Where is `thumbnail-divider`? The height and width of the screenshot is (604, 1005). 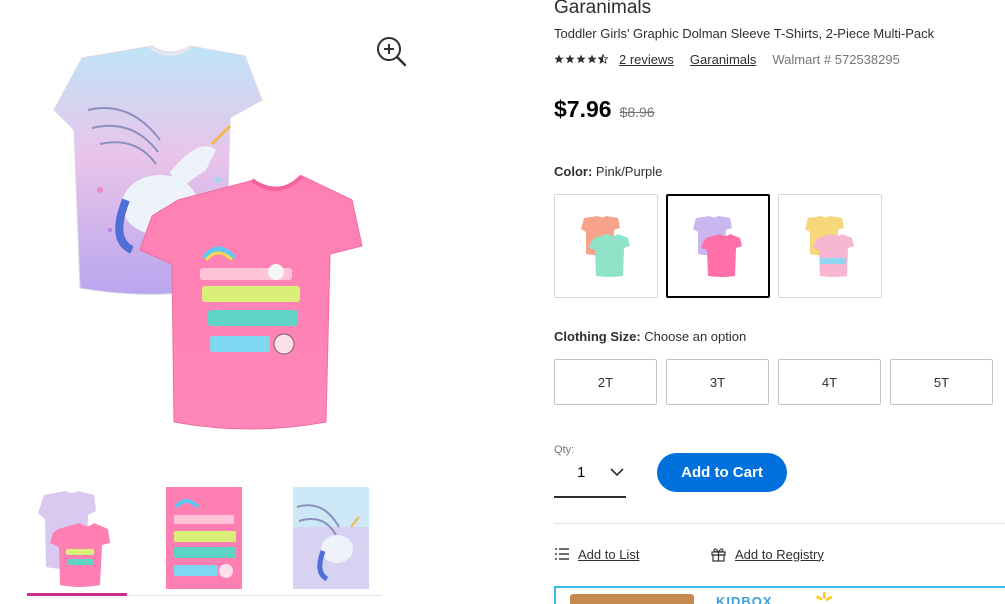
thumbnail-divider is located at coordinates (254, 595).